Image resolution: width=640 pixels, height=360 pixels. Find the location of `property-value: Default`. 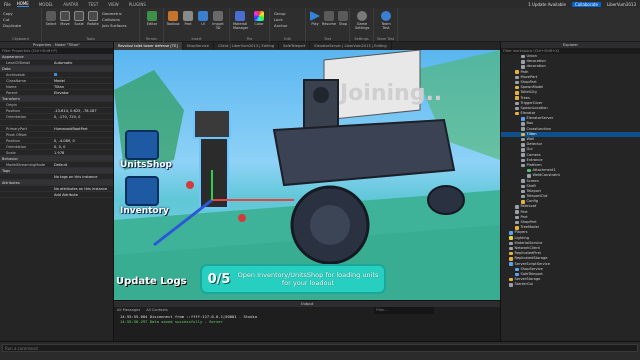

property-value: Default is located at coordinates (82, 164).